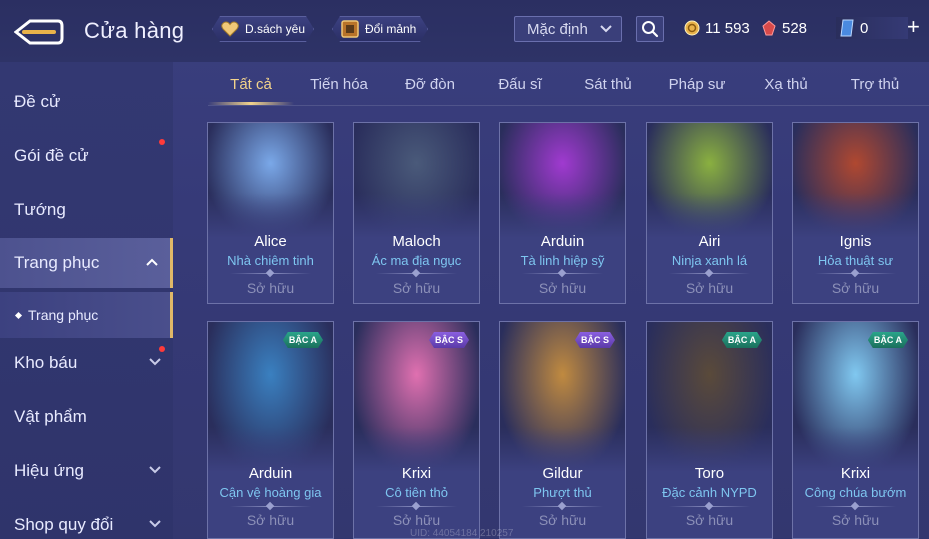 Image resolution: width=929 pixels, height=539 pixels. Describe the element at coordinates (562, 213) in the screenshot. I see `skin-card: Arduin Tà linh hiệp sỹ Sở hữu` at that location.